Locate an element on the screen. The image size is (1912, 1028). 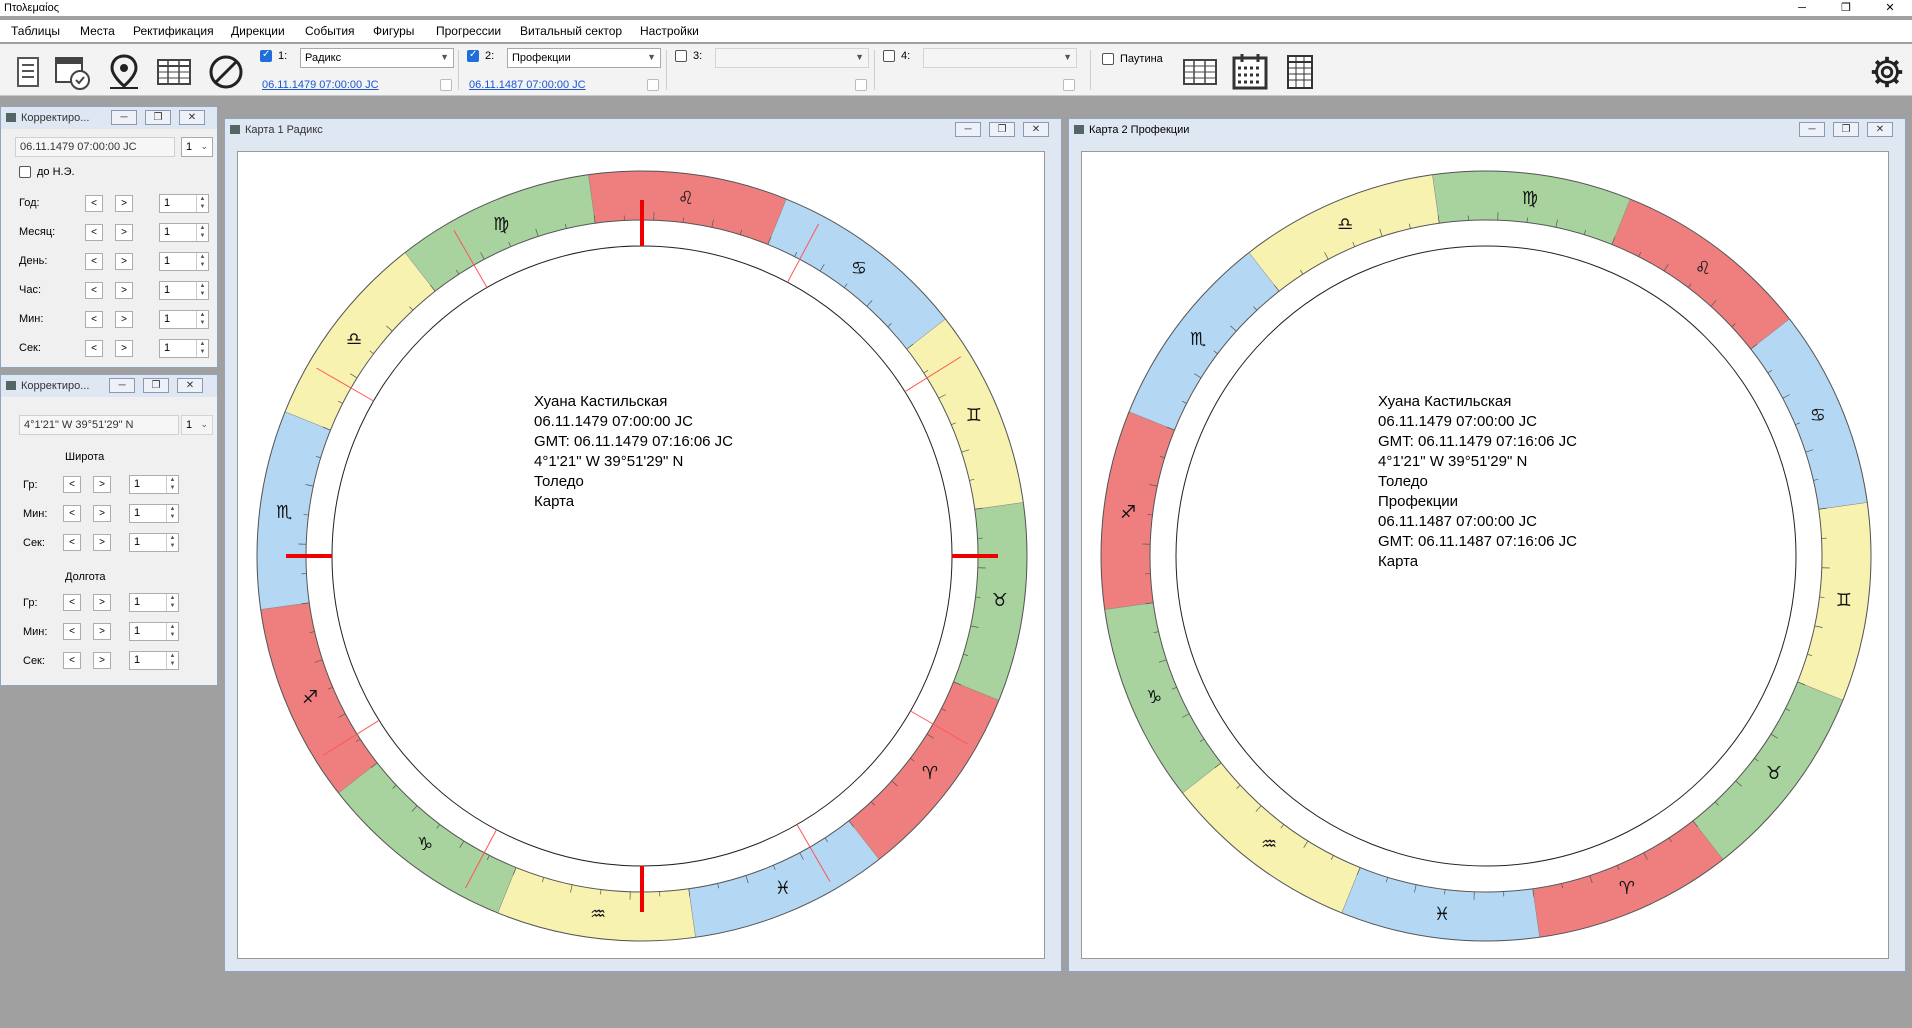
month-spin: 1 ▲ ▼ is located at coordinates (184, 232).